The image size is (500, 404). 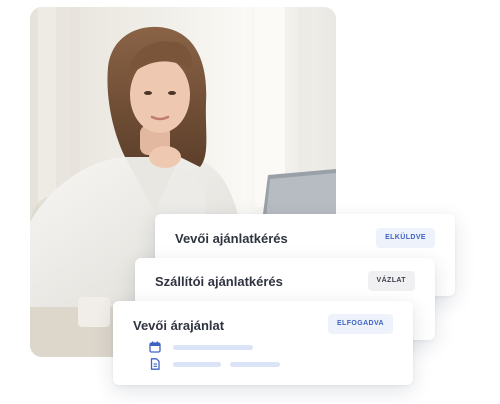 I want to click on calendar-icon, so click(x=155, y=347).